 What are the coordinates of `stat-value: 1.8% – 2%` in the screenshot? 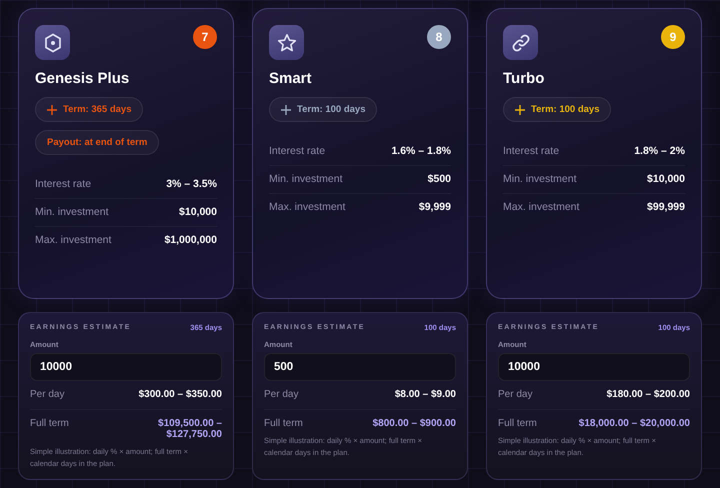 It's located at (659, 151).